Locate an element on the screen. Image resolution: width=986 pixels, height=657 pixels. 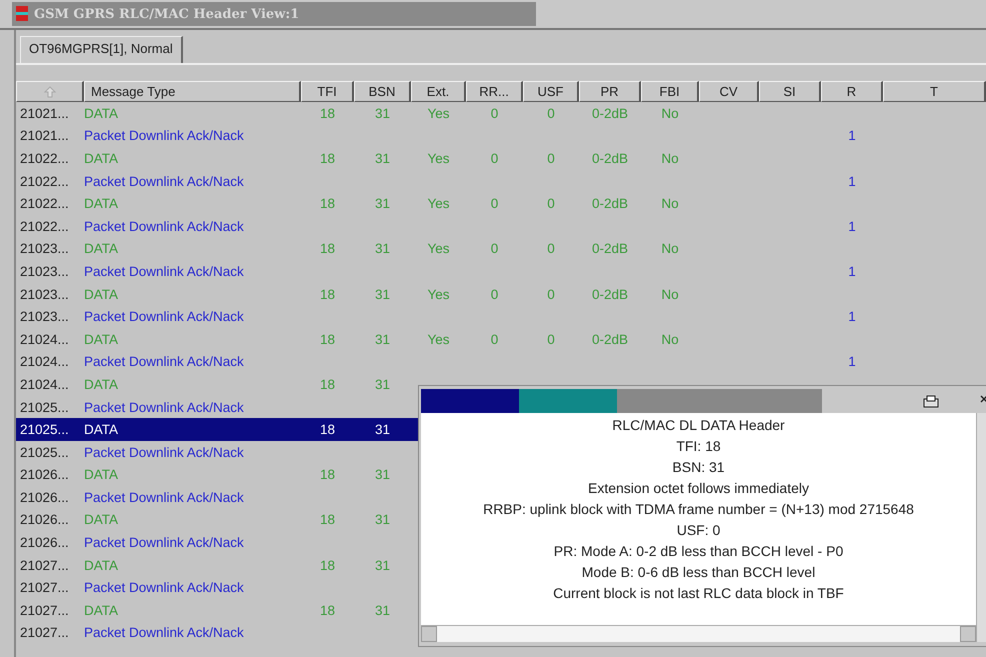
column-header: TFI is located at coordinates (327, 91).